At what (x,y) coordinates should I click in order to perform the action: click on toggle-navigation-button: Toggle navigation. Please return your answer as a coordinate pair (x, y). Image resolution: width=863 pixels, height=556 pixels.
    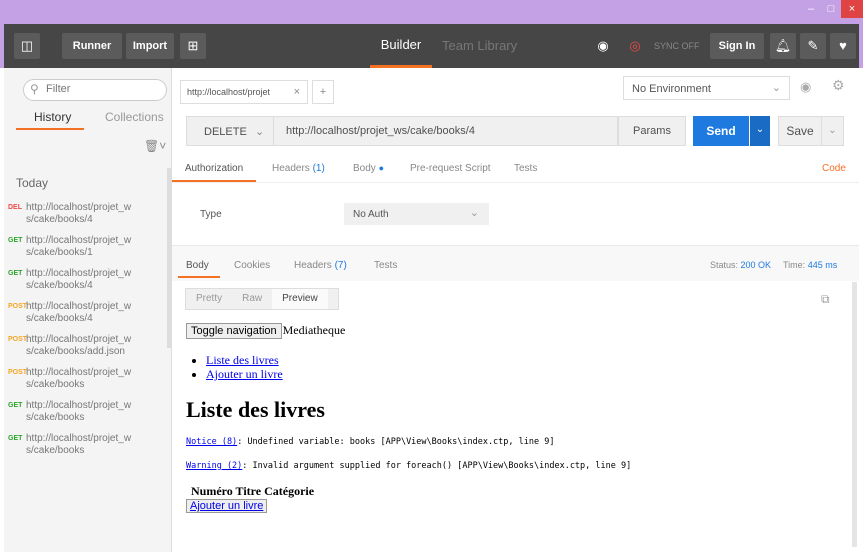
    Looking at the image, I should click on (234, 331).